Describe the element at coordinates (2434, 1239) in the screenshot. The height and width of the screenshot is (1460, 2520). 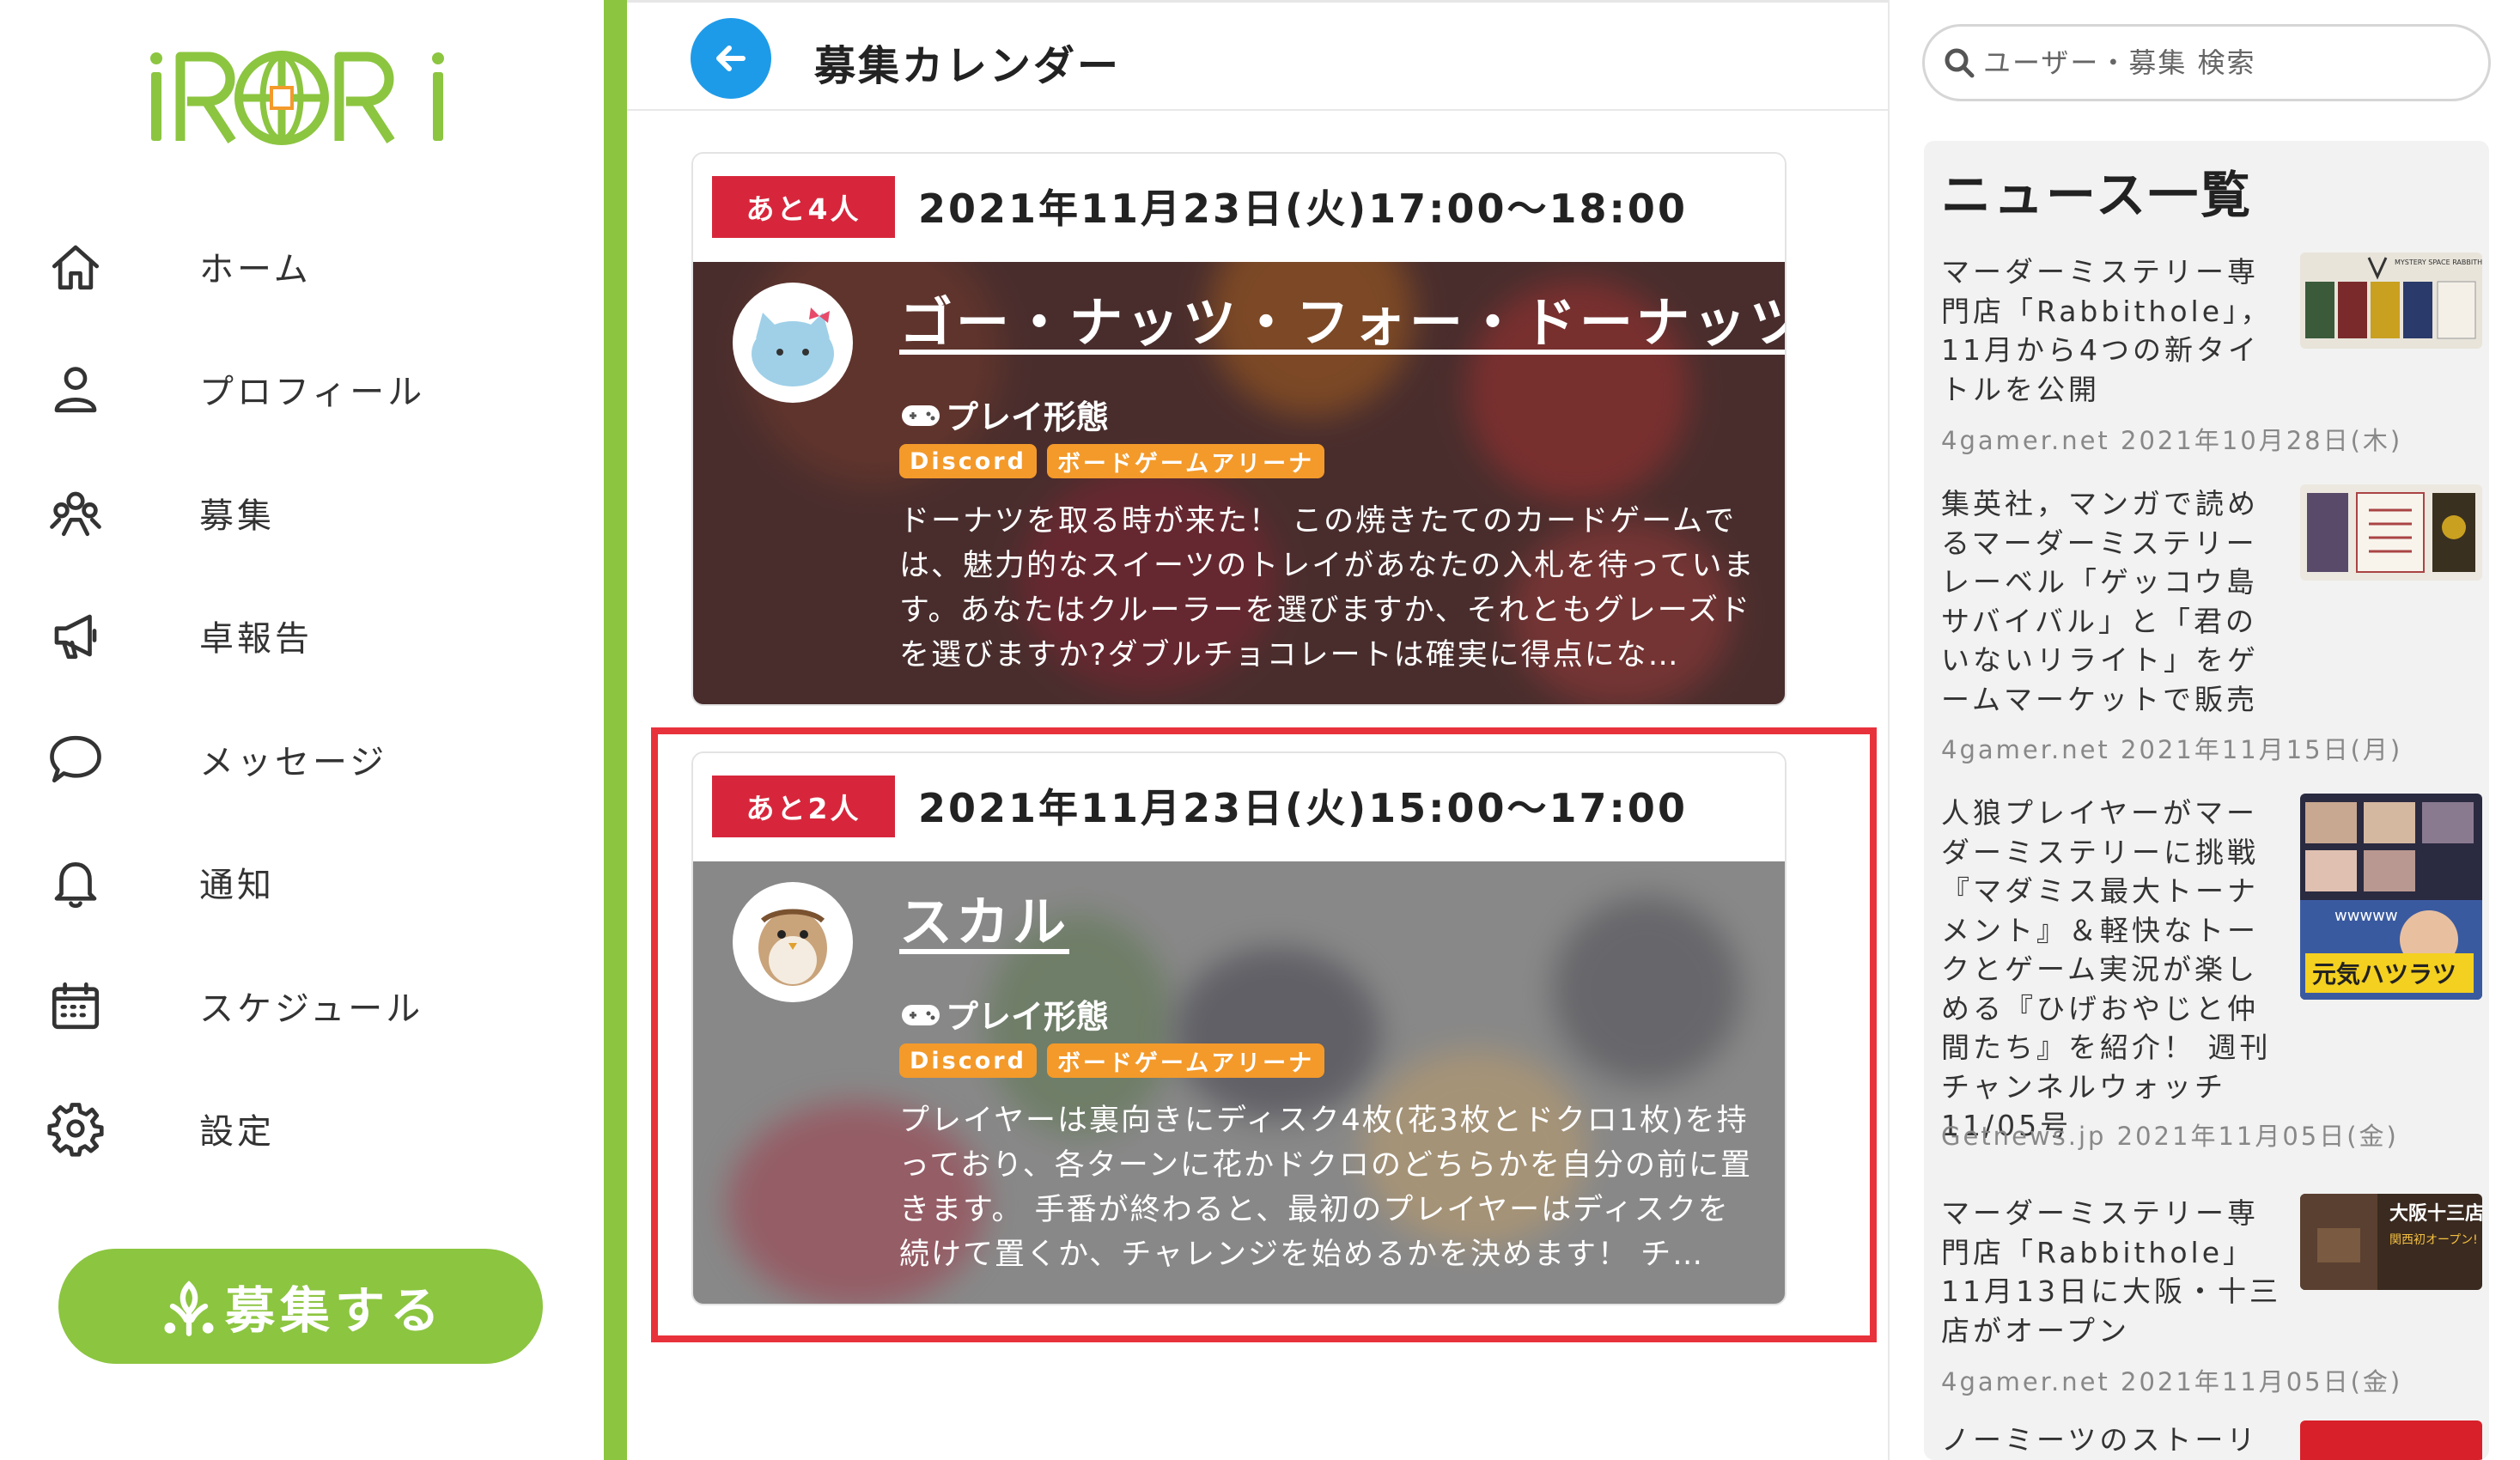
I see `news-thumbnail-text: 関西初オープン!` at that location.